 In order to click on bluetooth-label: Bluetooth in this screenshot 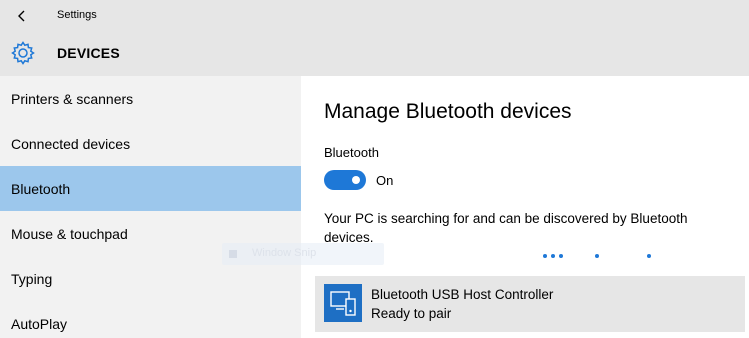, I will do `click(351, 152)`.